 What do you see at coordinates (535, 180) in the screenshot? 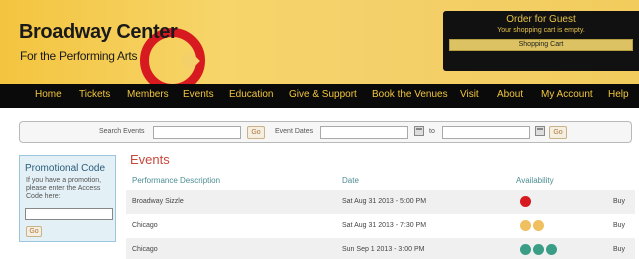
I see `column-header-availability: Availability` at bounding box center [535, 180].